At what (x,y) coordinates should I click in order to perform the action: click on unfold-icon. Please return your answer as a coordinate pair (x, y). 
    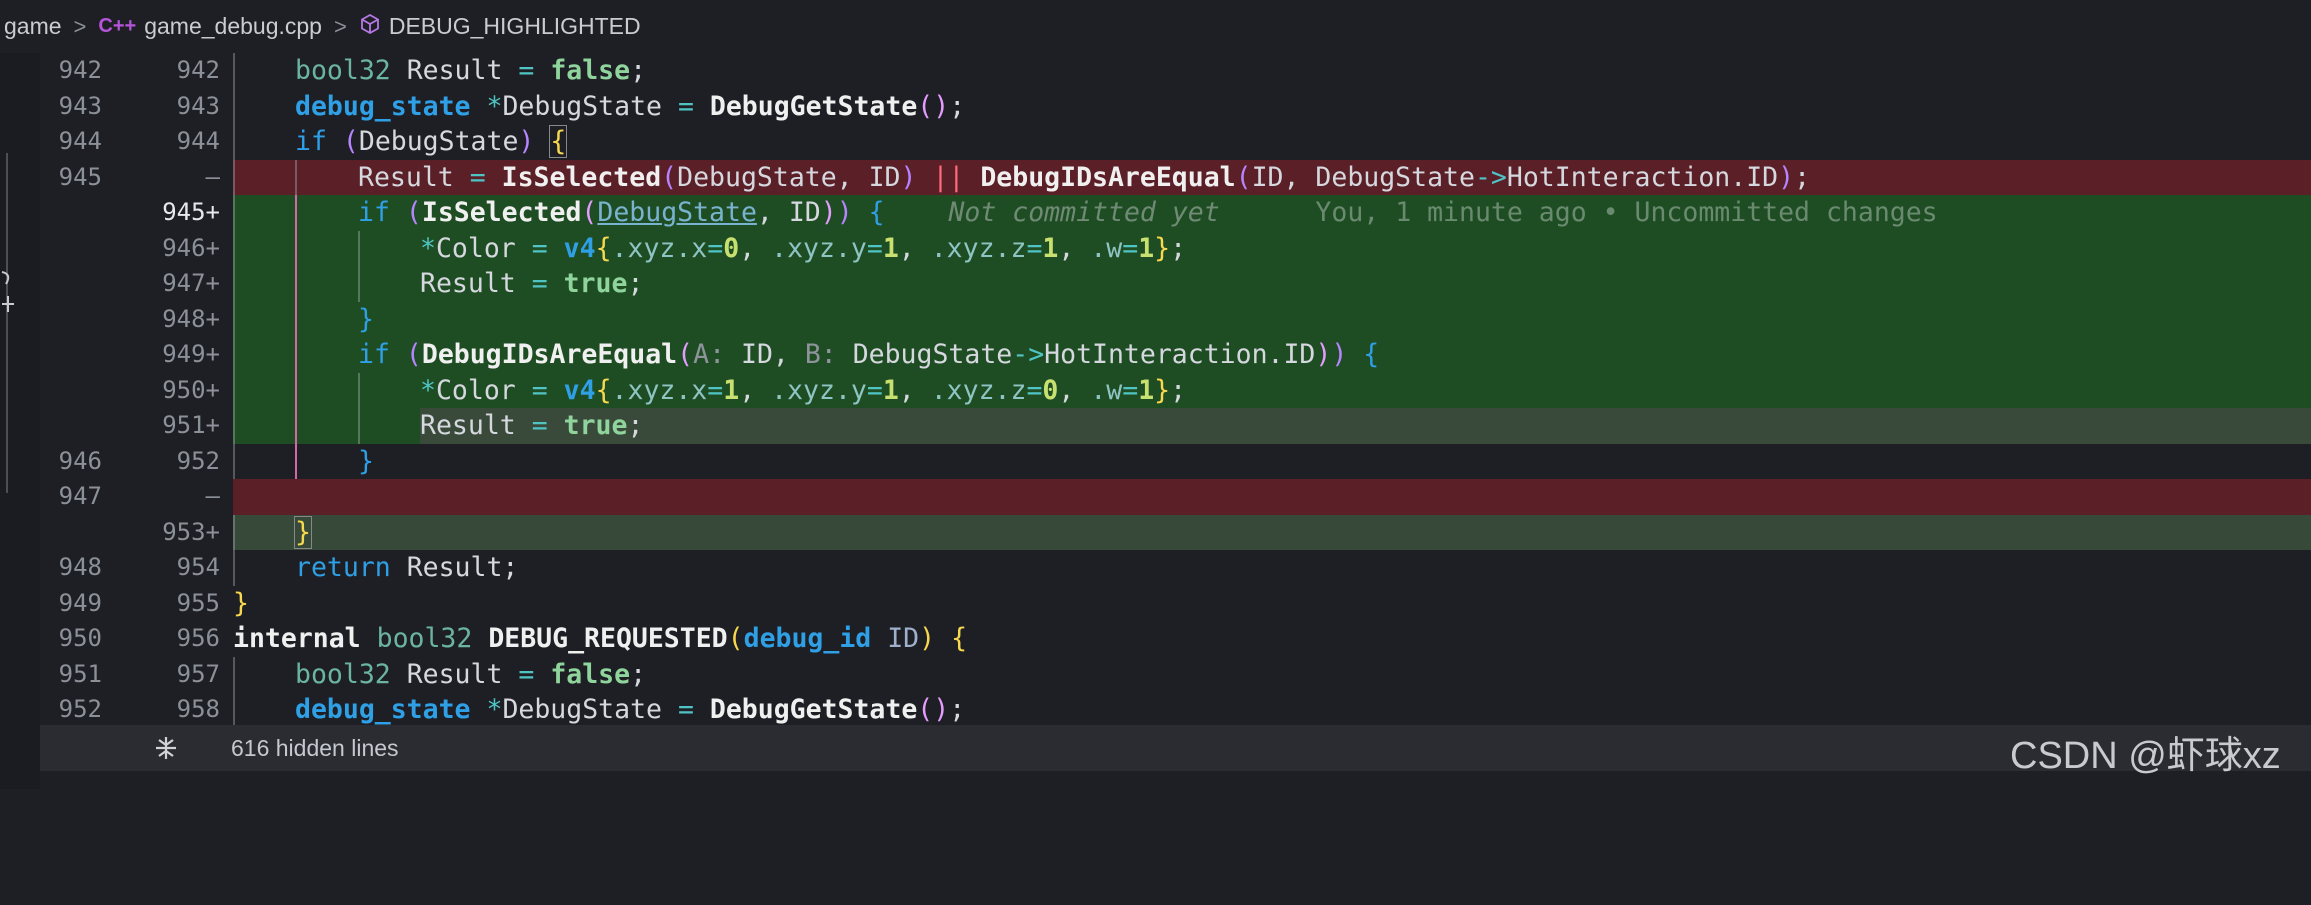
    Looking at the image, I should click on (166, 751).